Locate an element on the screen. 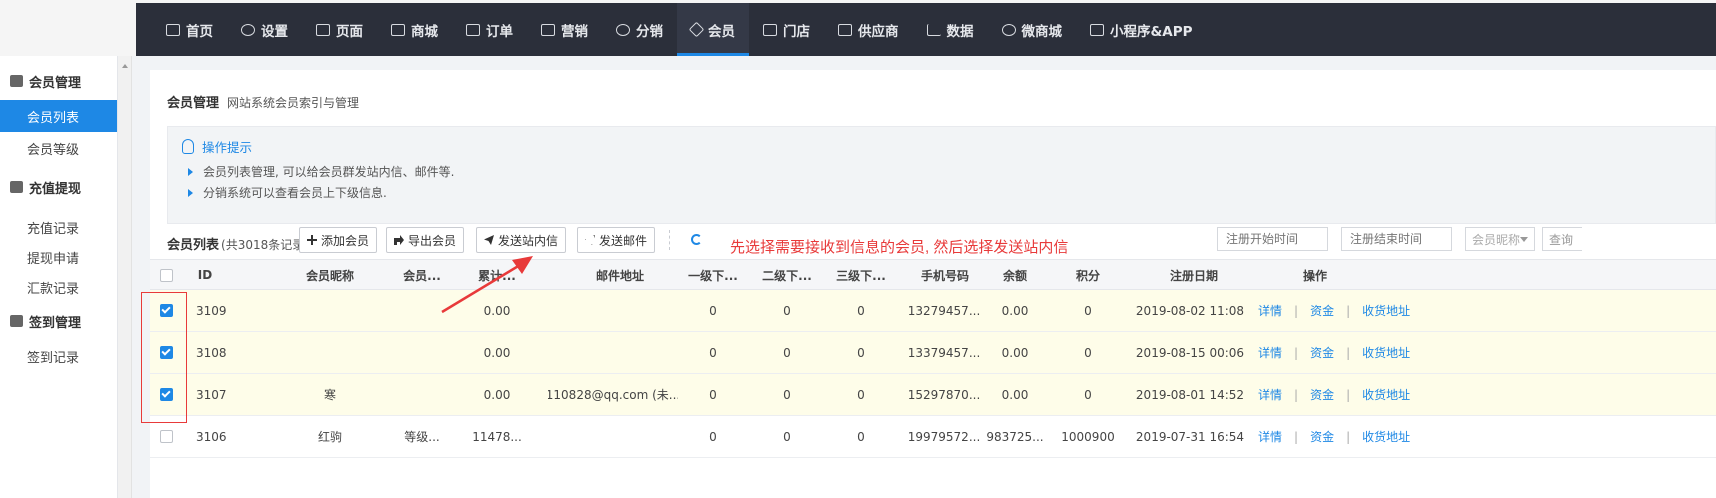 This screenshot has height=498, width=1716. nav-item-stores: 门店 is located at coordinates (786, 29).